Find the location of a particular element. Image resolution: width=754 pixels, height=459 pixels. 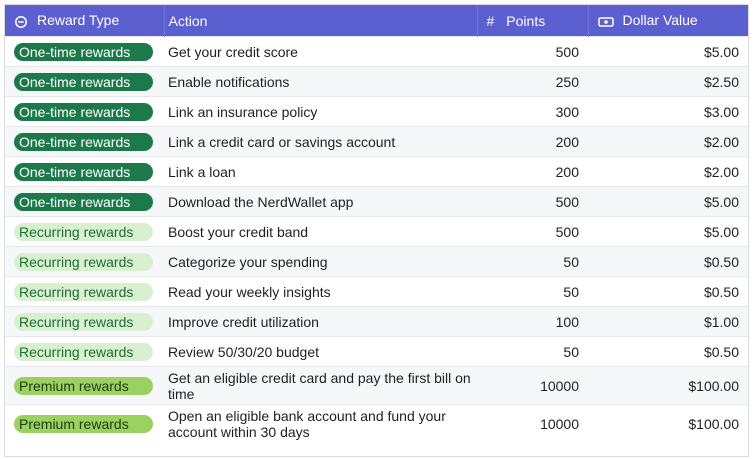

cell-points: 250 is located at coordinates (532, 81).